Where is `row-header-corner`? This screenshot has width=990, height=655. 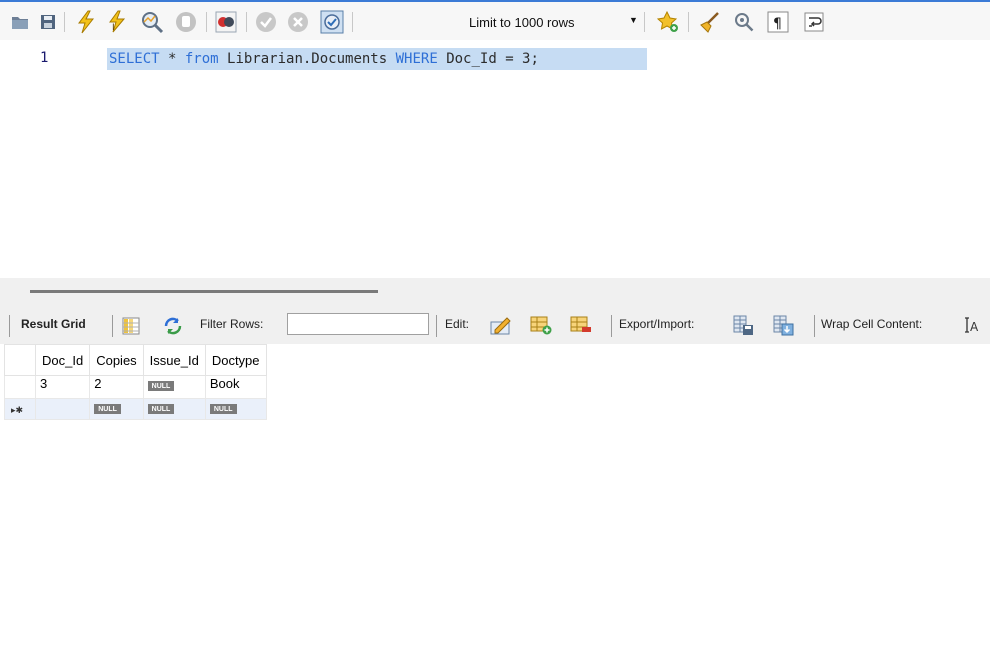
row-header-corner is located at coordinates (20, 360).